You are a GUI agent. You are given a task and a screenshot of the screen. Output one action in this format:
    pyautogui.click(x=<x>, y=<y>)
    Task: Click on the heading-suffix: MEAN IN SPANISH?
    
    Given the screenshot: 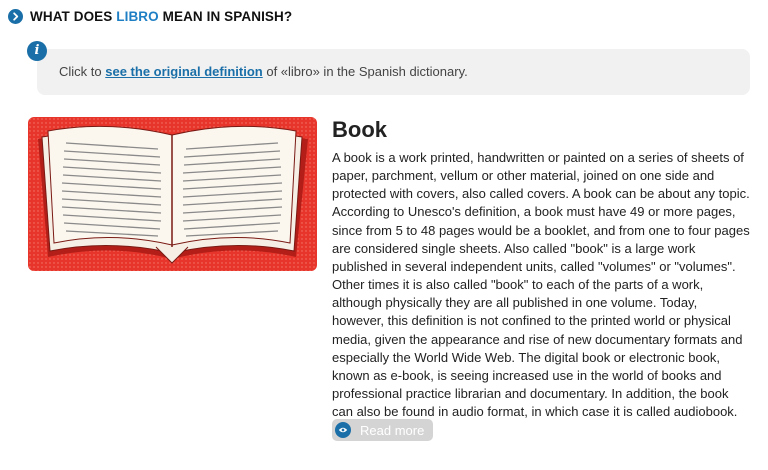 What is the action you would take?
    pyautogui.click(x=227, y=16)
    